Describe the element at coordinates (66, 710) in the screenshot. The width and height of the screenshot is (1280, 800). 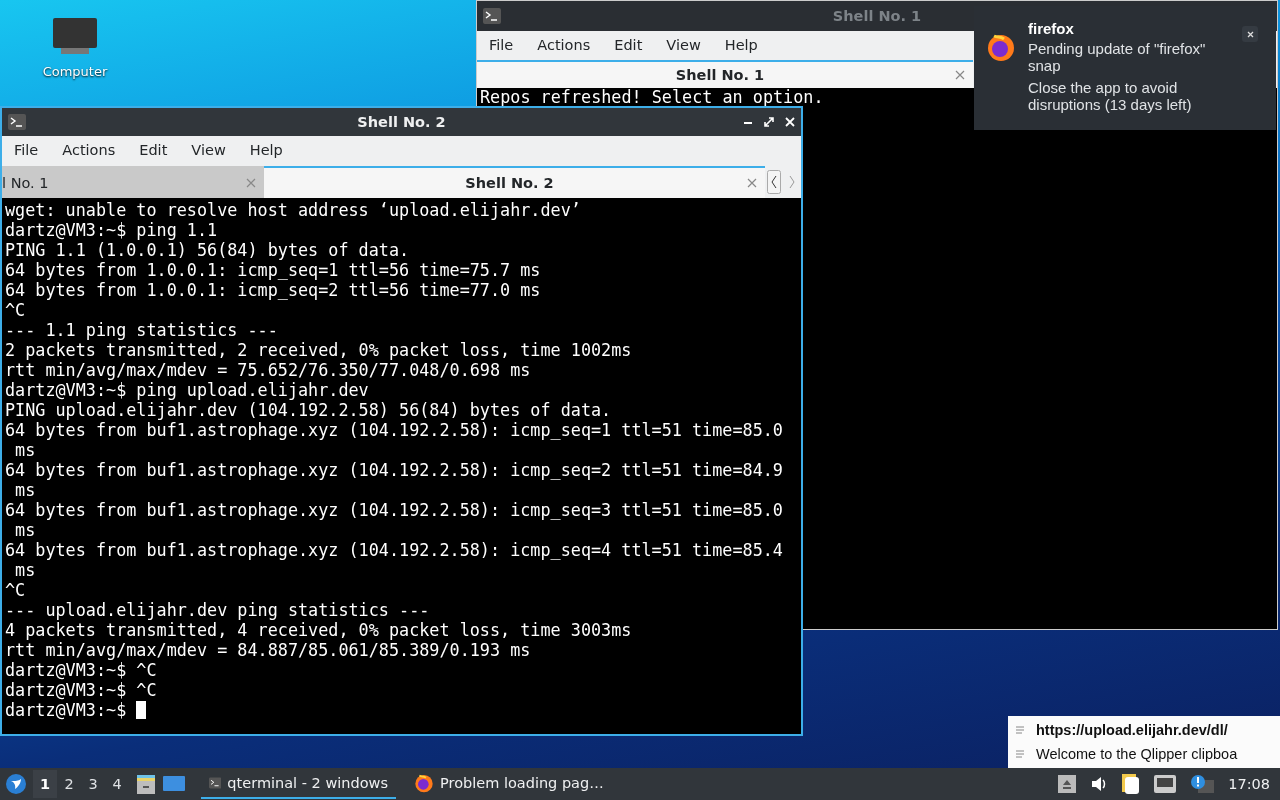
I see `terminal-line: dartz@VM3:~$` at that location.